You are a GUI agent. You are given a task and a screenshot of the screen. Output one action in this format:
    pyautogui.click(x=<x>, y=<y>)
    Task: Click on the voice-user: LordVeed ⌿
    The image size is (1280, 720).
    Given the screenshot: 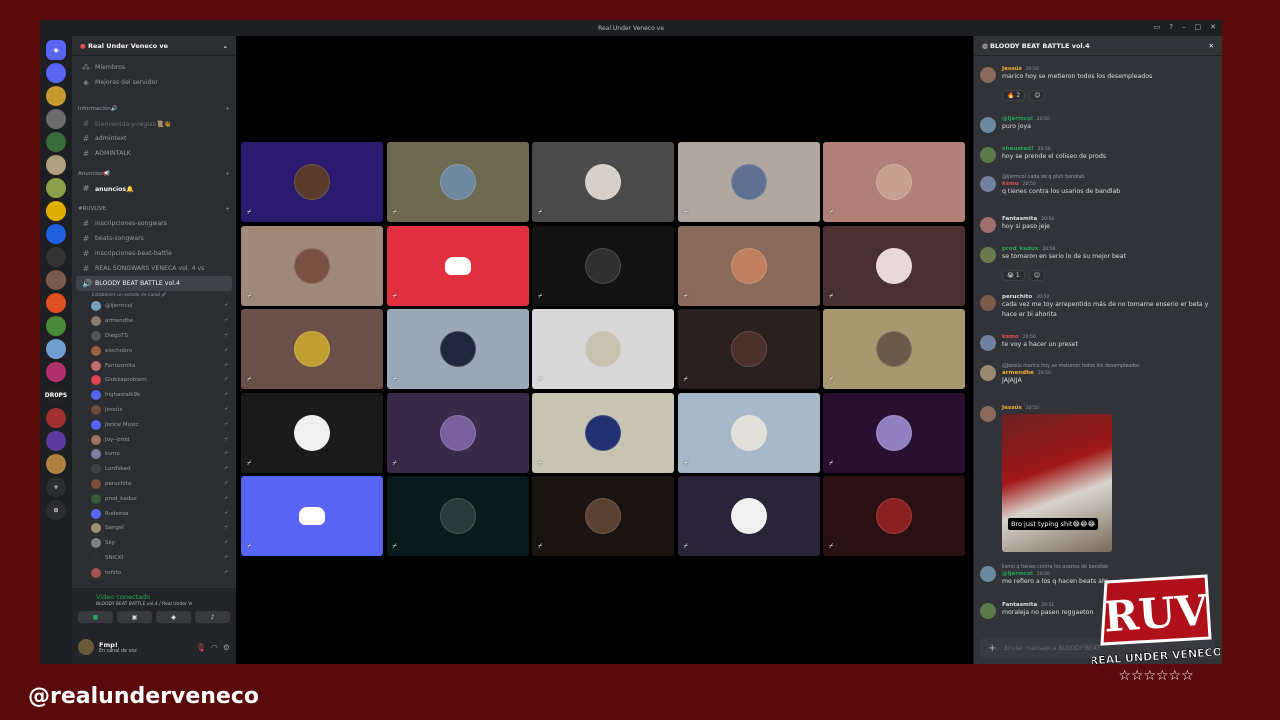 What is the action you would take?
    pyautogui.click(x=154, y=469)
    